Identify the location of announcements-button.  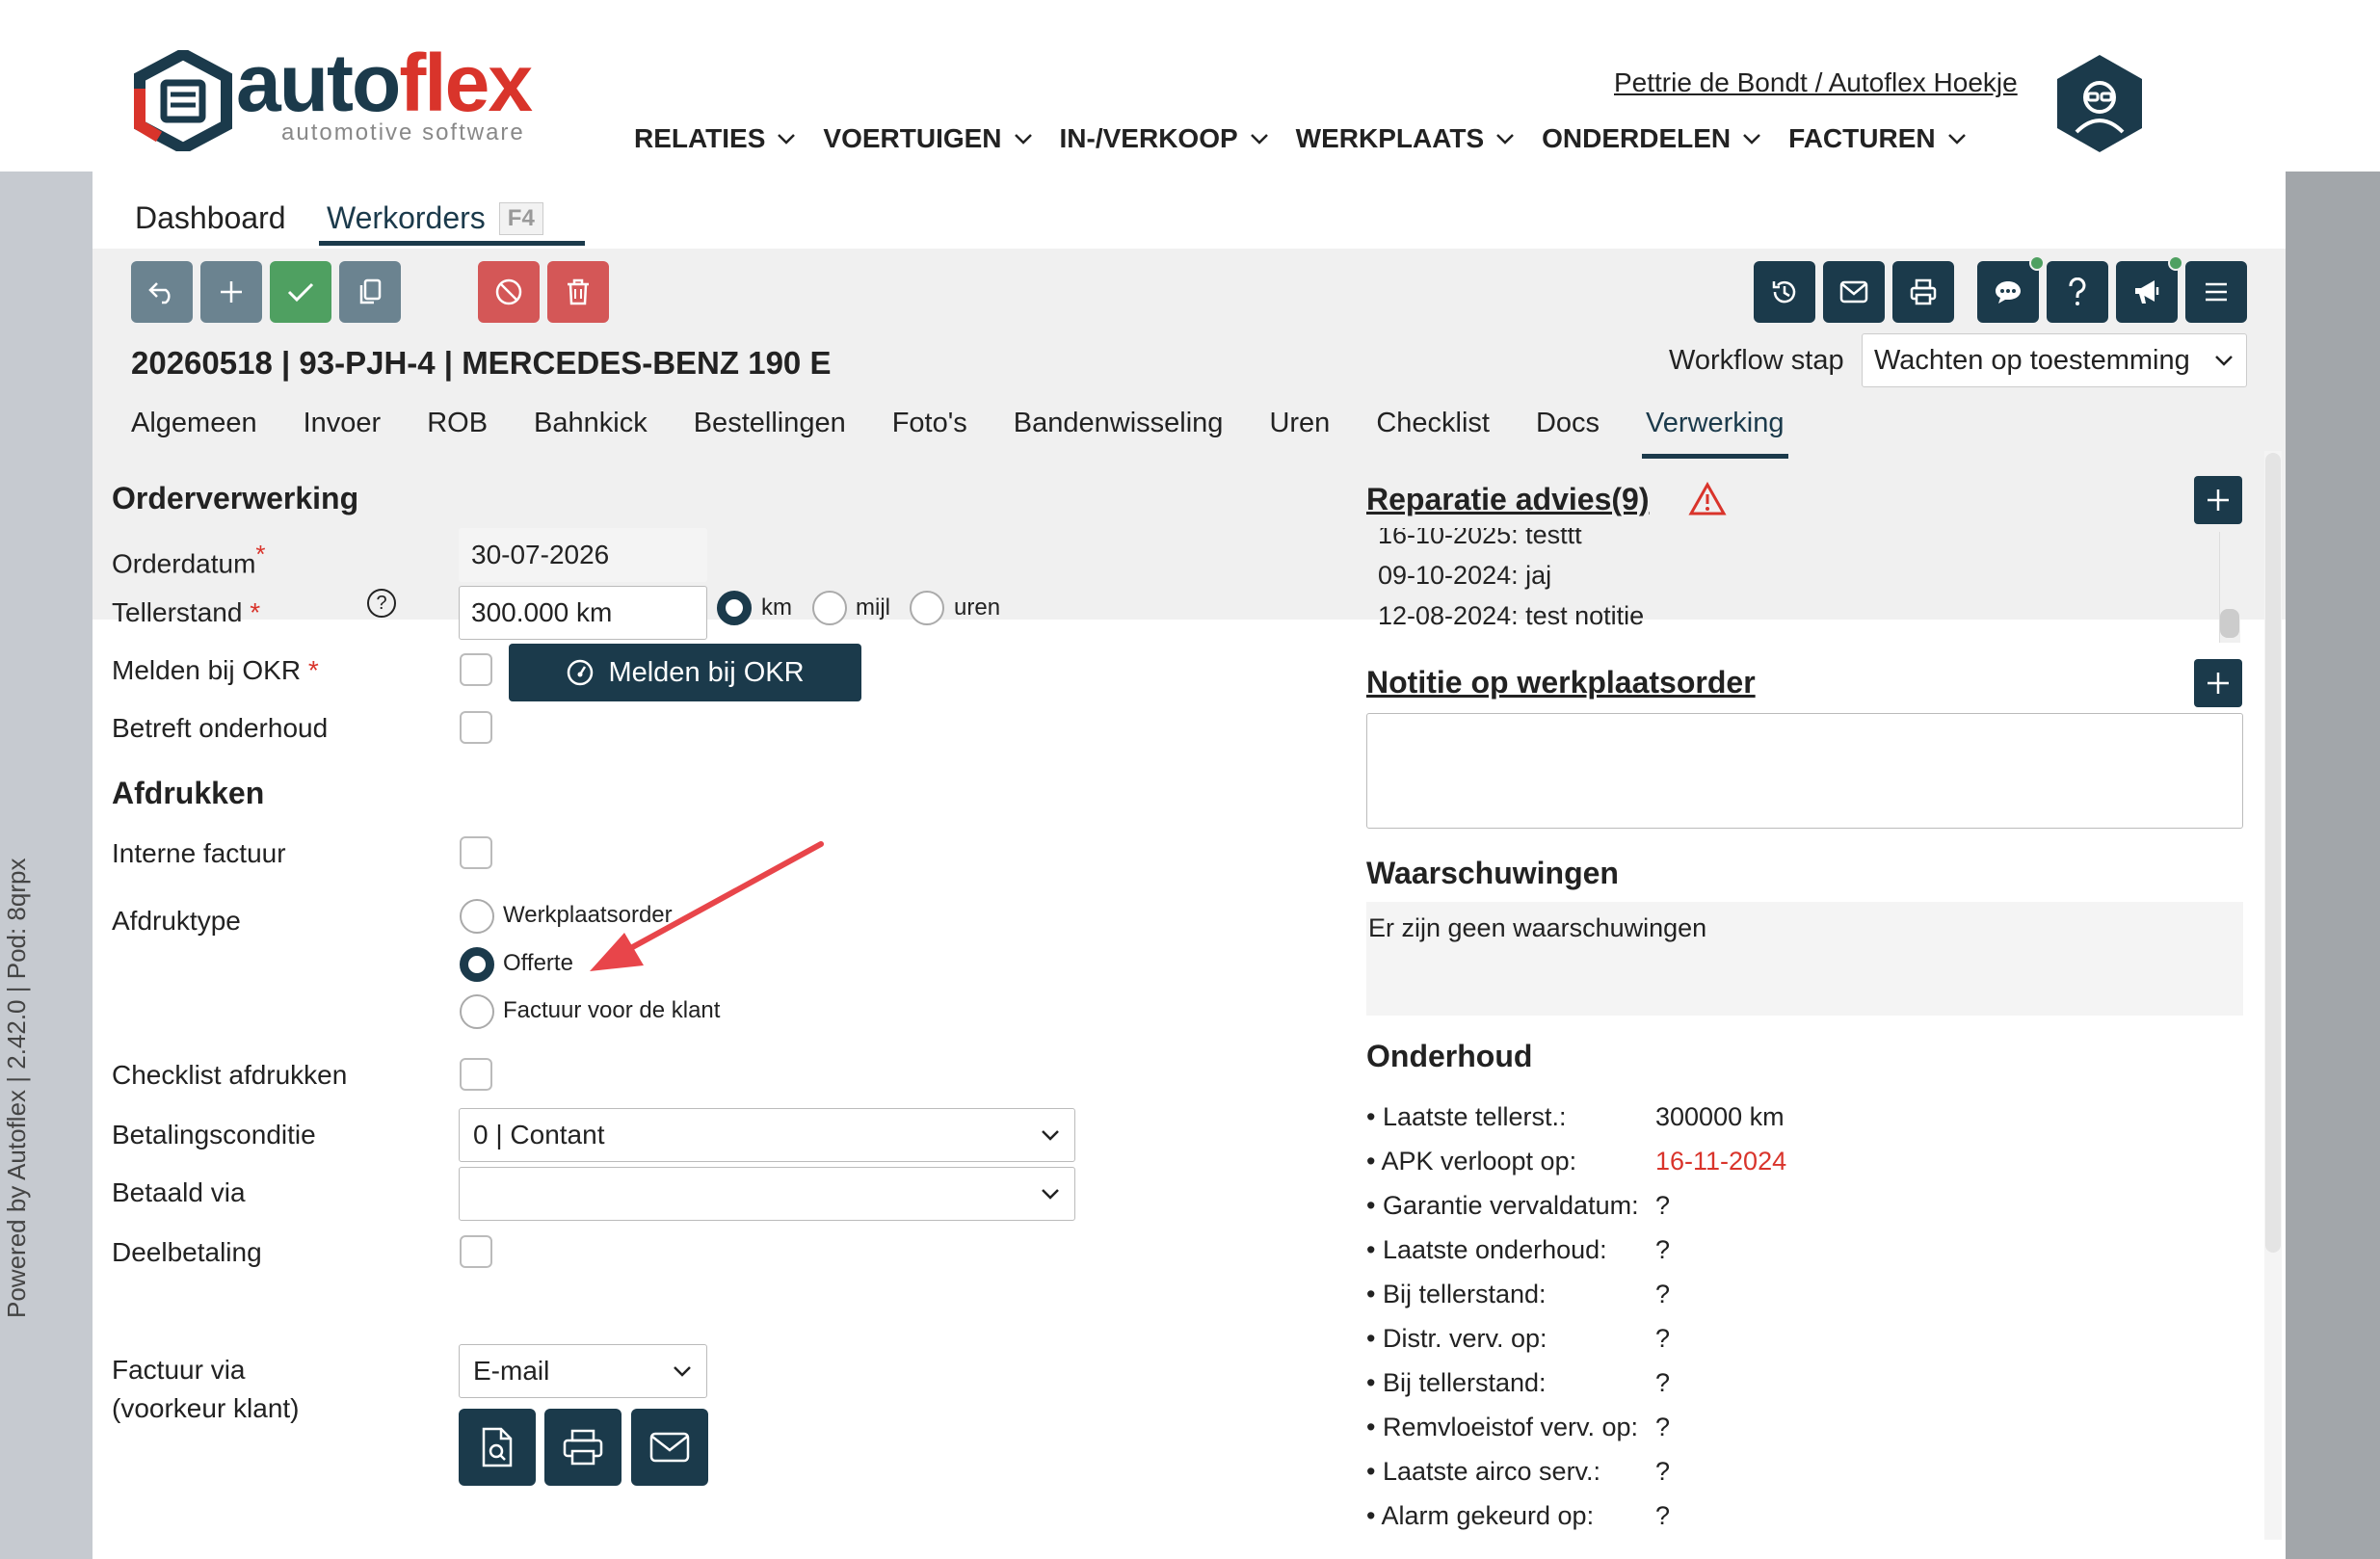
(2149, 289).